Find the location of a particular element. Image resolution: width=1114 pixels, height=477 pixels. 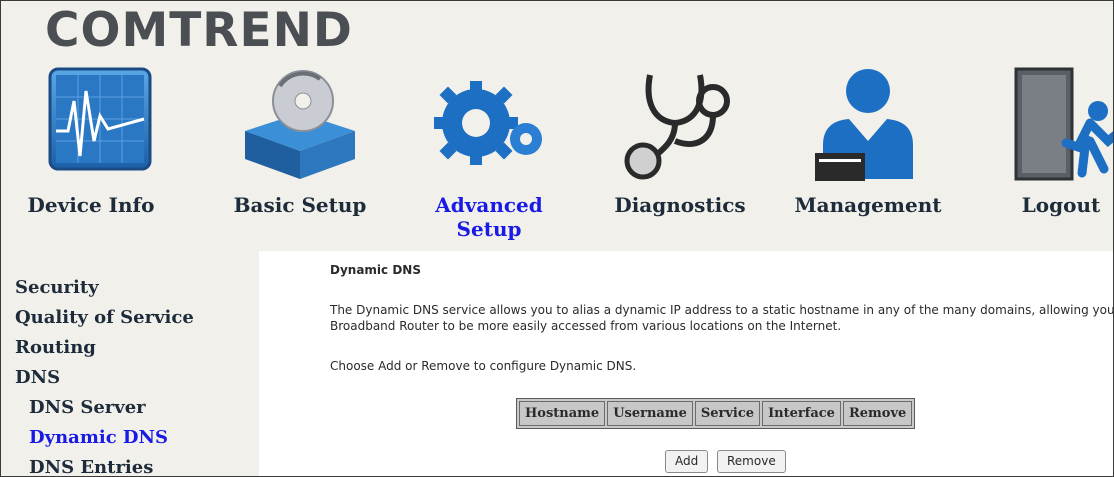

nav-label: Basic Setup is located at coordinates (300, 205).